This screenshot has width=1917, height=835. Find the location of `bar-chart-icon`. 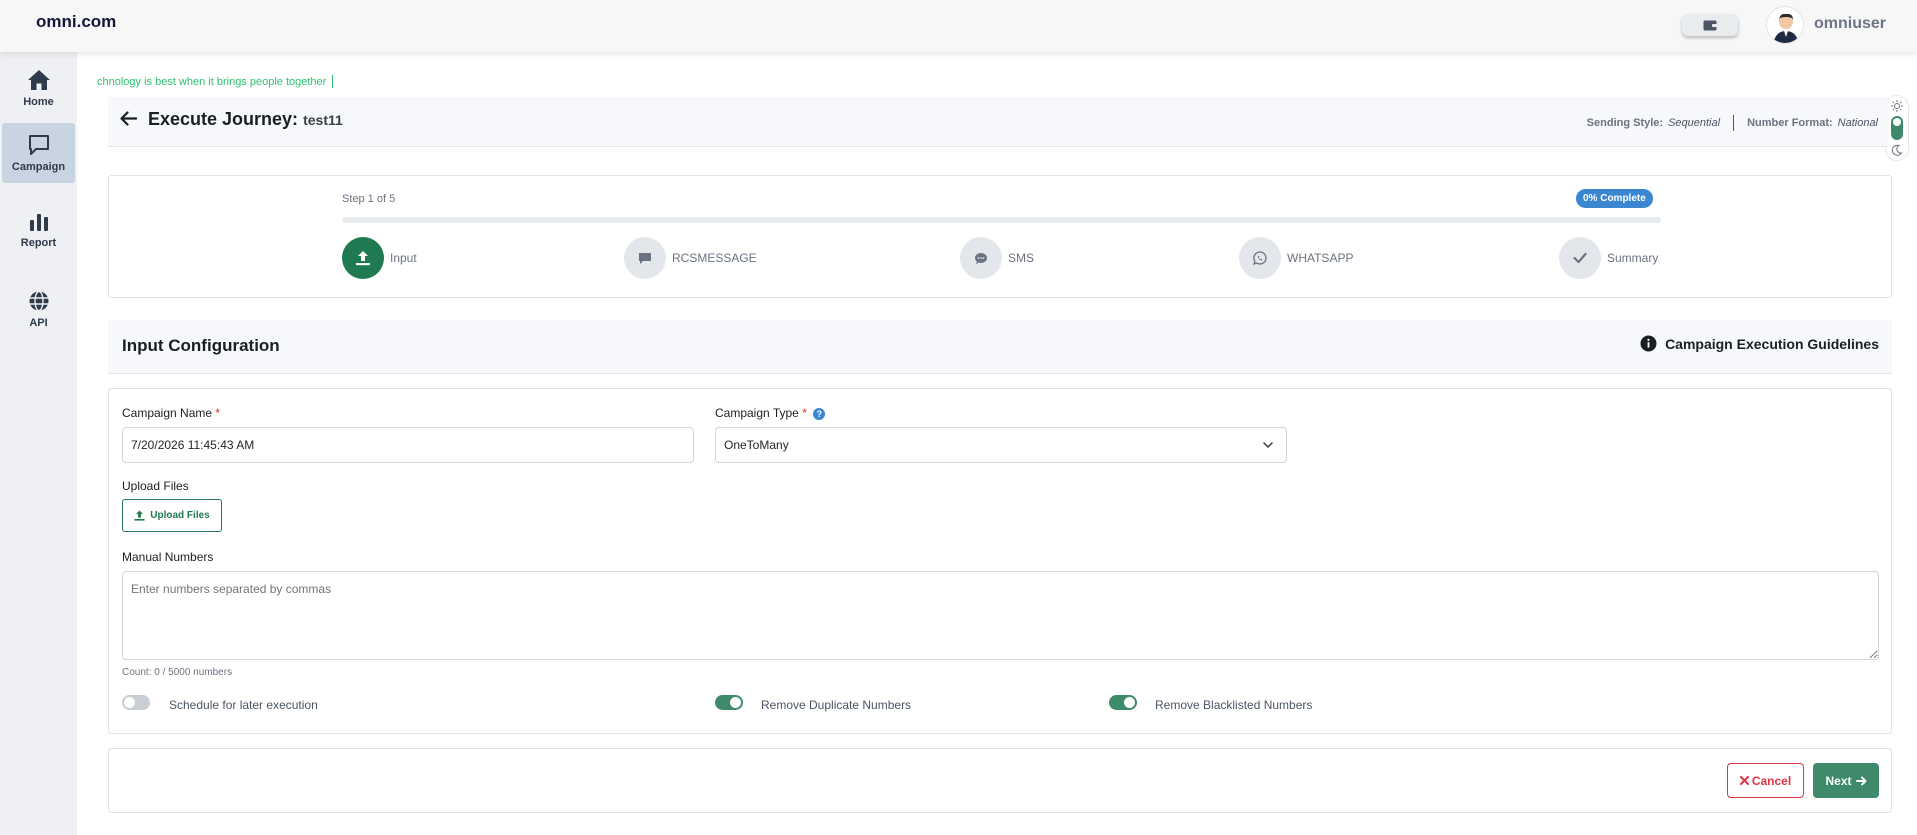

bar-chart-icon is located at coordinates (38, 222).